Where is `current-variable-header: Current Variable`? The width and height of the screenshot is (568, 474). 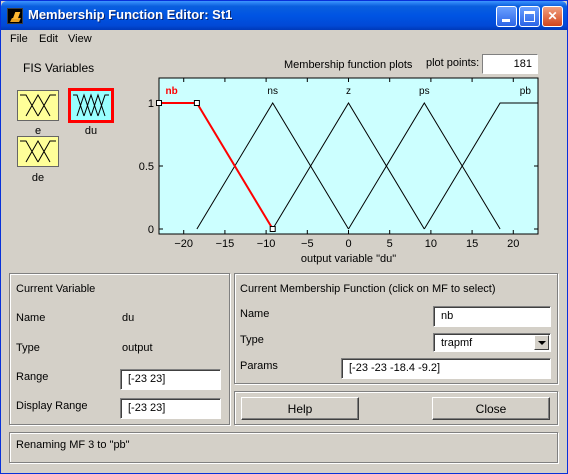
current-variable-header: Current Variable is located at coordinates (56, 289).